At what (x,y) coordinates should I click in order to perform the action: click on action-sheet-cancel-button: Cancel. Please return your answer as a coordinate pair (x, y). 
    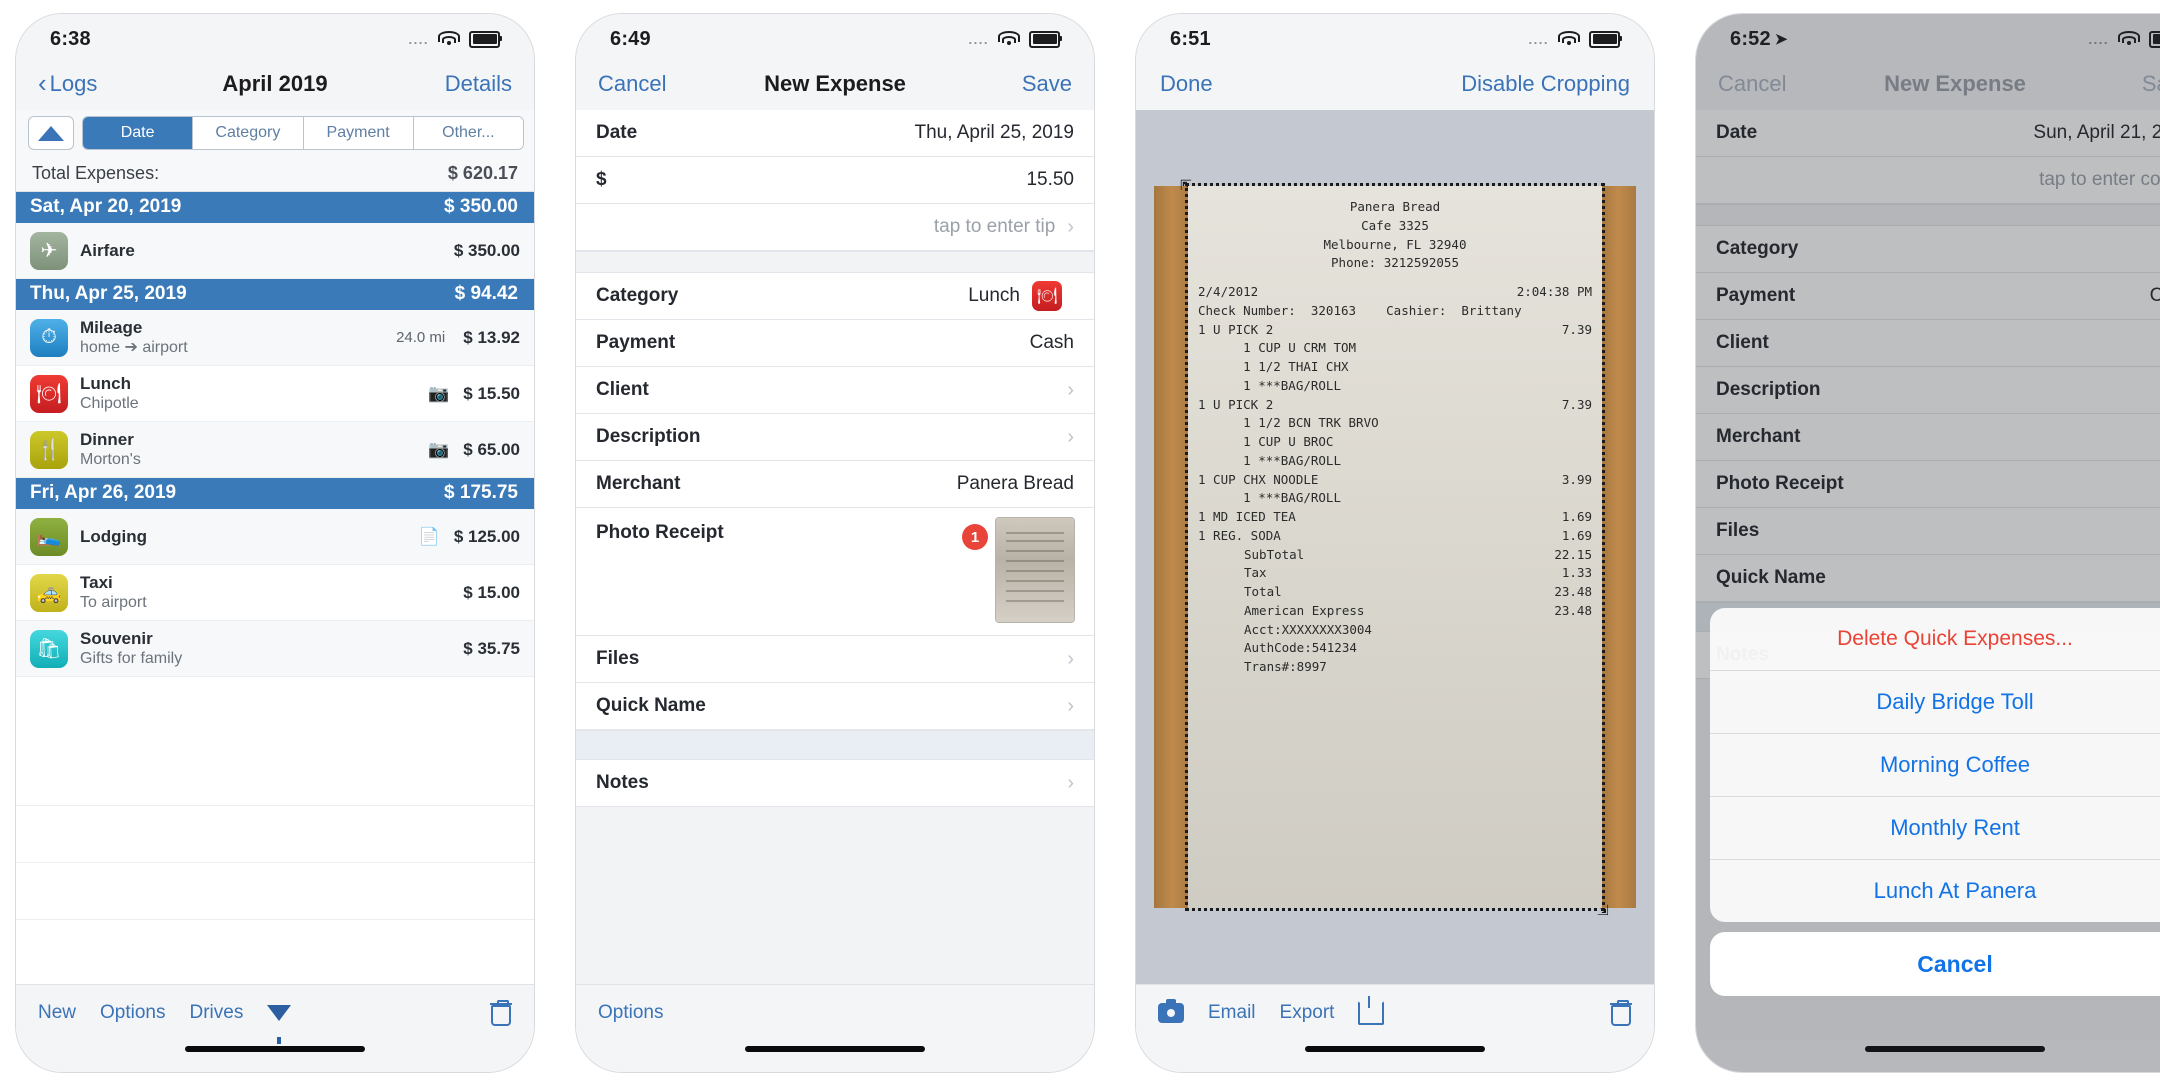
    Looking at the image, I should click on (1935, 964).